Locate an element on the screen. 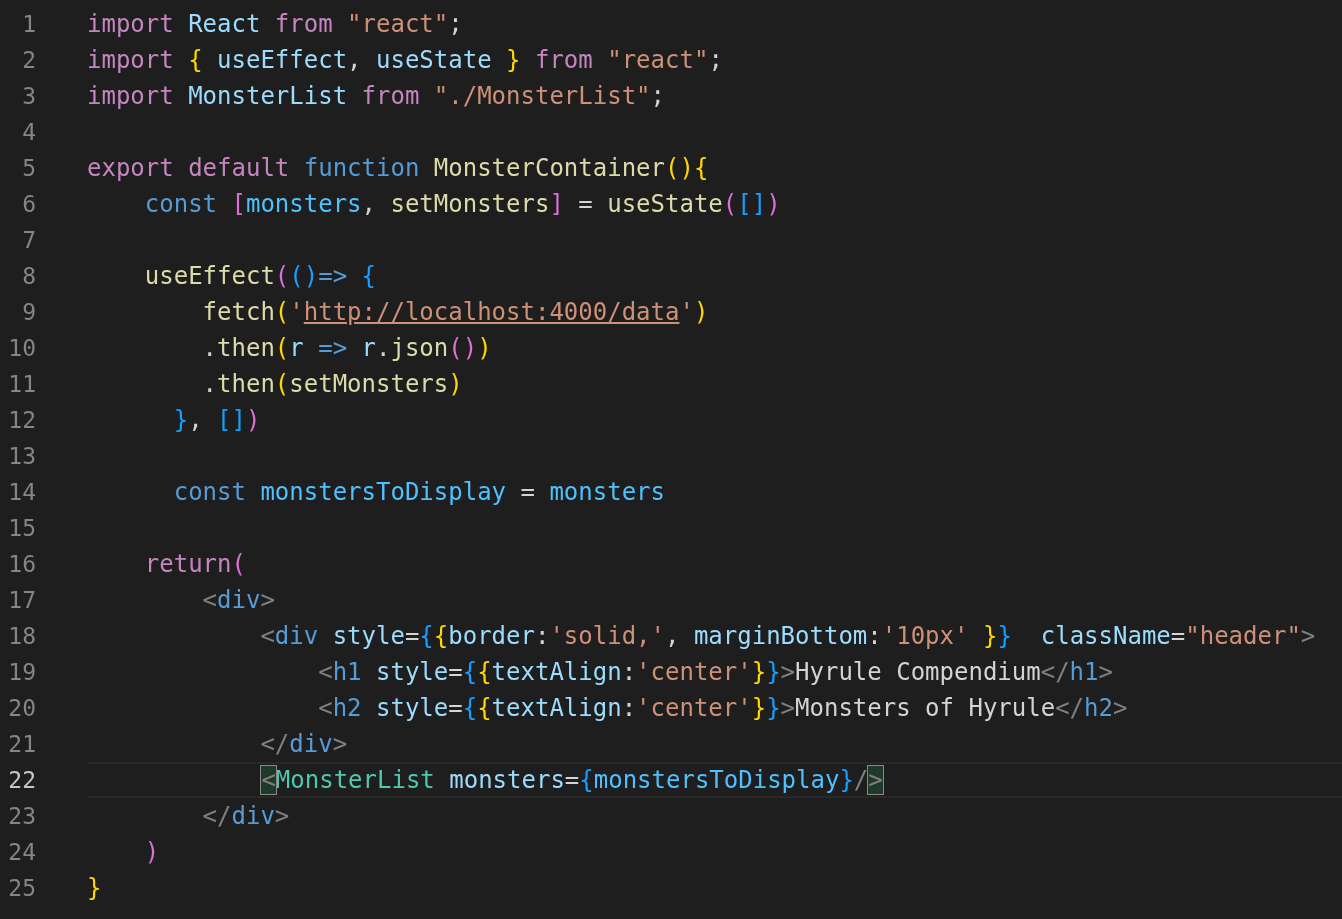 Image resolution: width=1342 pixels, height=919 pixels. code-line: import React from "react"; is located at coordinates (275, 24).